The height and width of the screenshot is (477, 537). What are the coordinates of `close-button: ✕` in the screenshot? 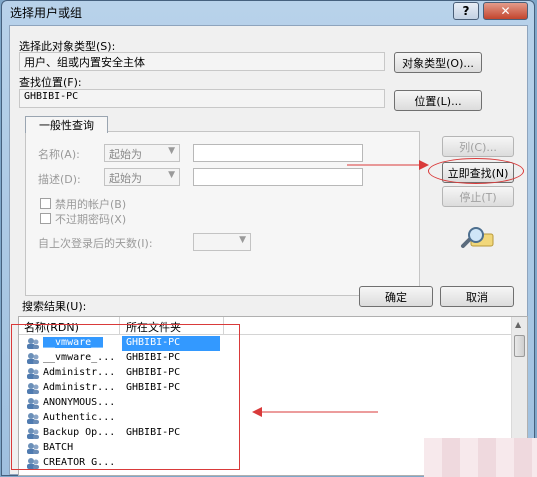 It's located at (505, 11).